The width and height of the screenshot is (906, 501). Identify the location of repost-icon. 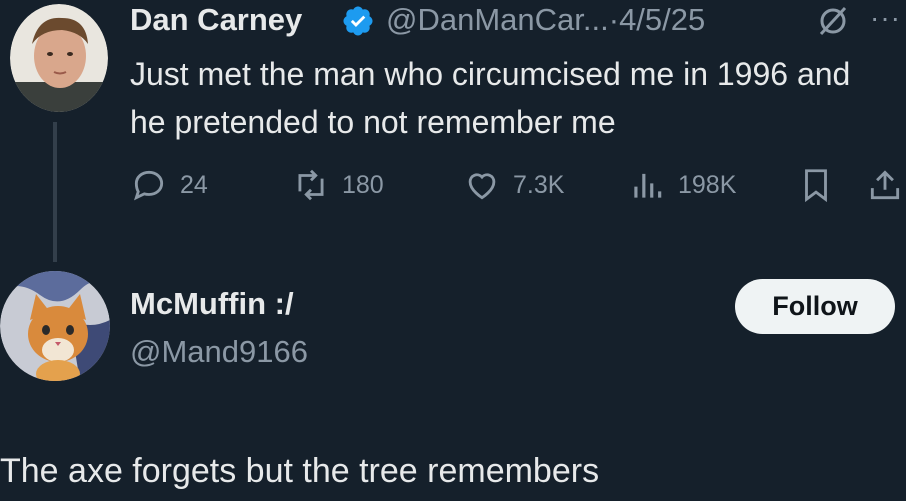
(311, 185).